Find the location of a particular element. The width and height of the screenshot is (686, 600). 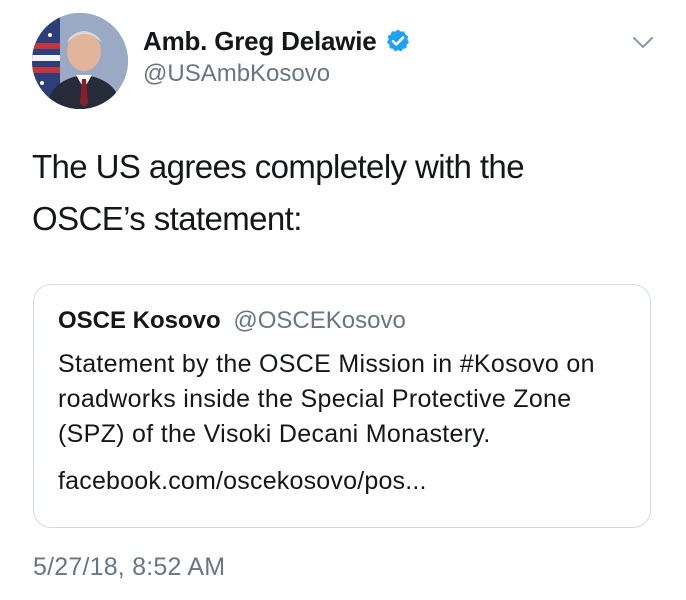

display-name: Amb. Greg Delawie is located at coordinates (260, 41).